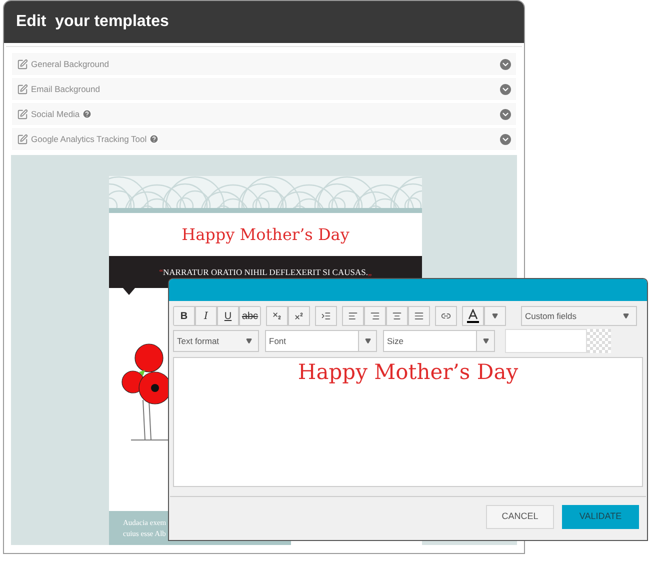 The height and width of the screenshot is (561, 651). I want to click on quote-text: “NARRATUR ORATIO NIHIL DEFLEXERIT SI CAUSAS.„, so click(265, 272).